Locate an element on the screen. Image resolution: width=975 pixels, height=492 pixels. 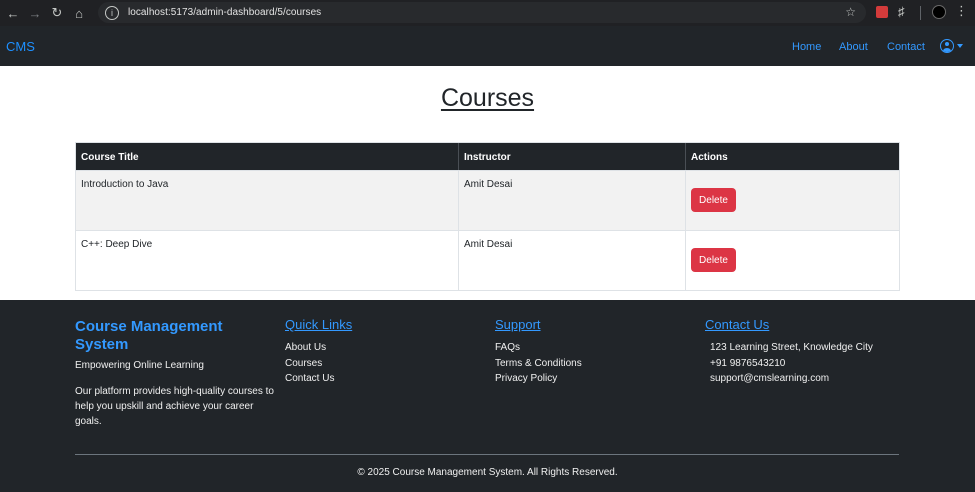
footer-link-about-us: About Us is located at coordinates (309, 348).